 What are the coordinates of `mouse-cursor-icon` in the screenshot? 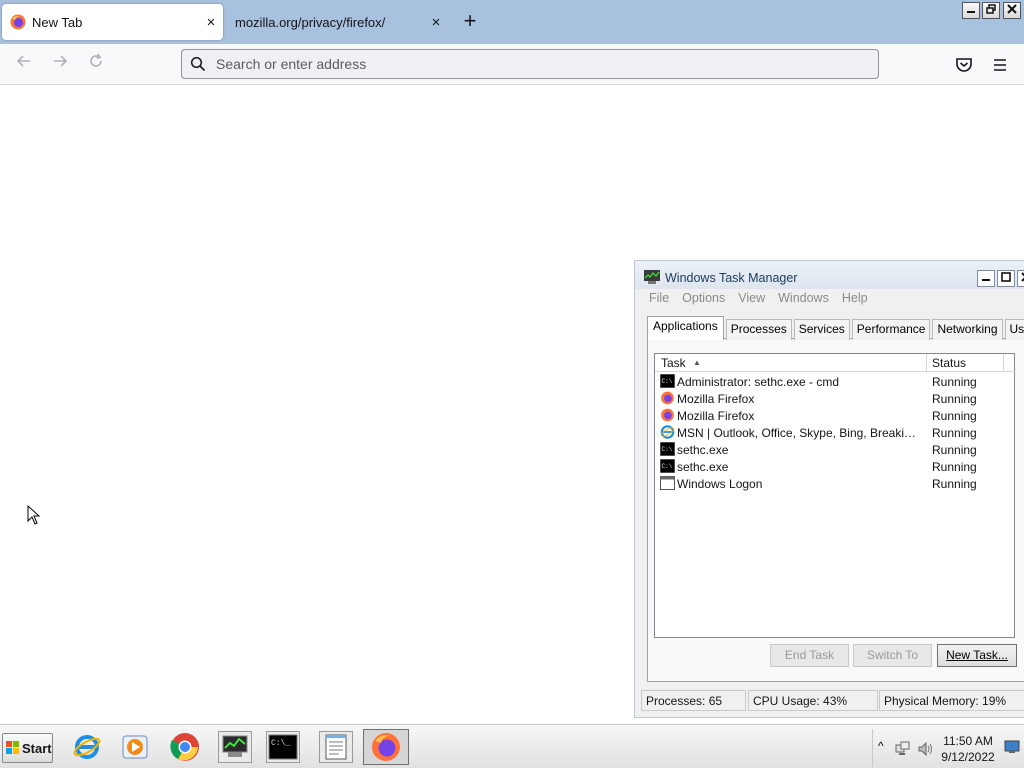 It's located at (34, 515).